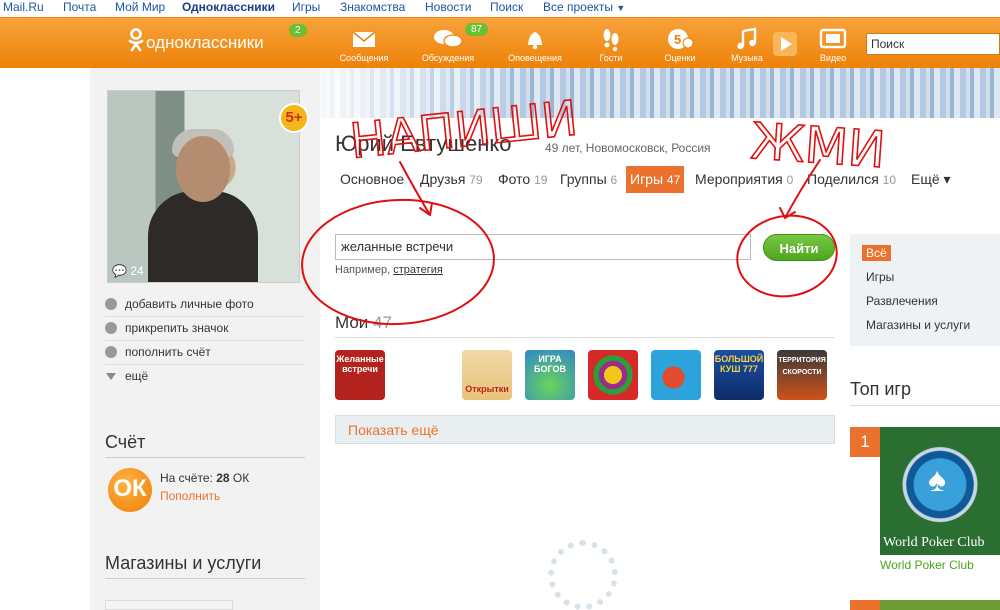  What do you see at coordinates (372, 7) in the screenshot?
I see `toplink-znakomstva: Знакомства` at bounding box center [372, 7].